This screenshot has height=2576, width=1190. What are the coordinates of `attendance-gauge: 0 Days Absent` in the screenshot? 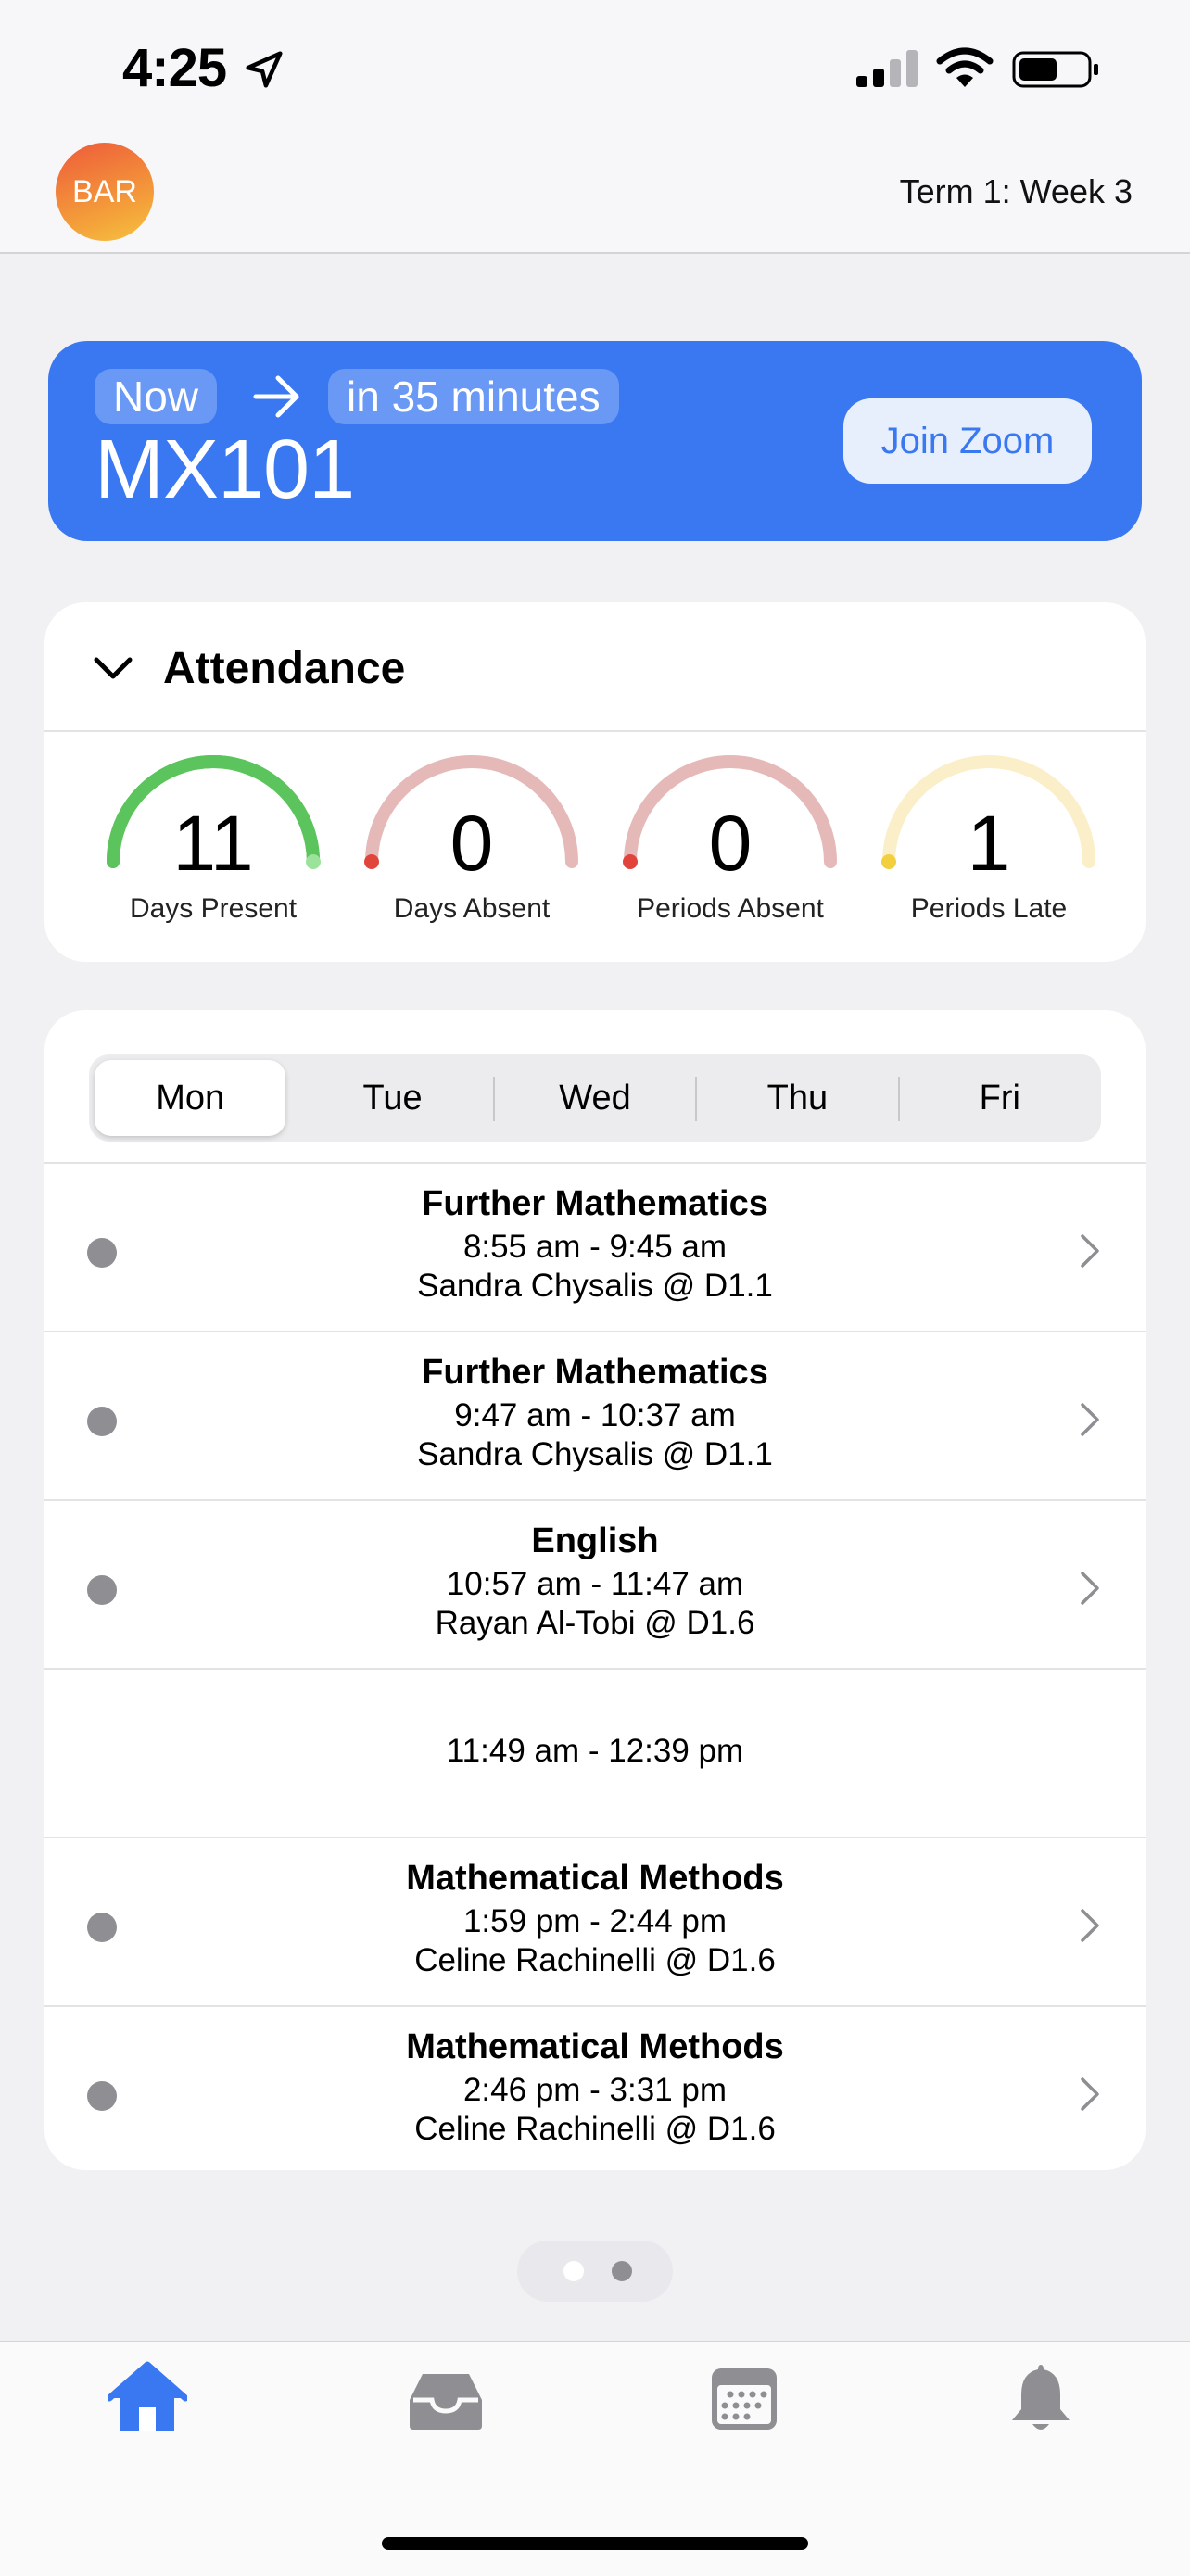 It's located at (472, 844).